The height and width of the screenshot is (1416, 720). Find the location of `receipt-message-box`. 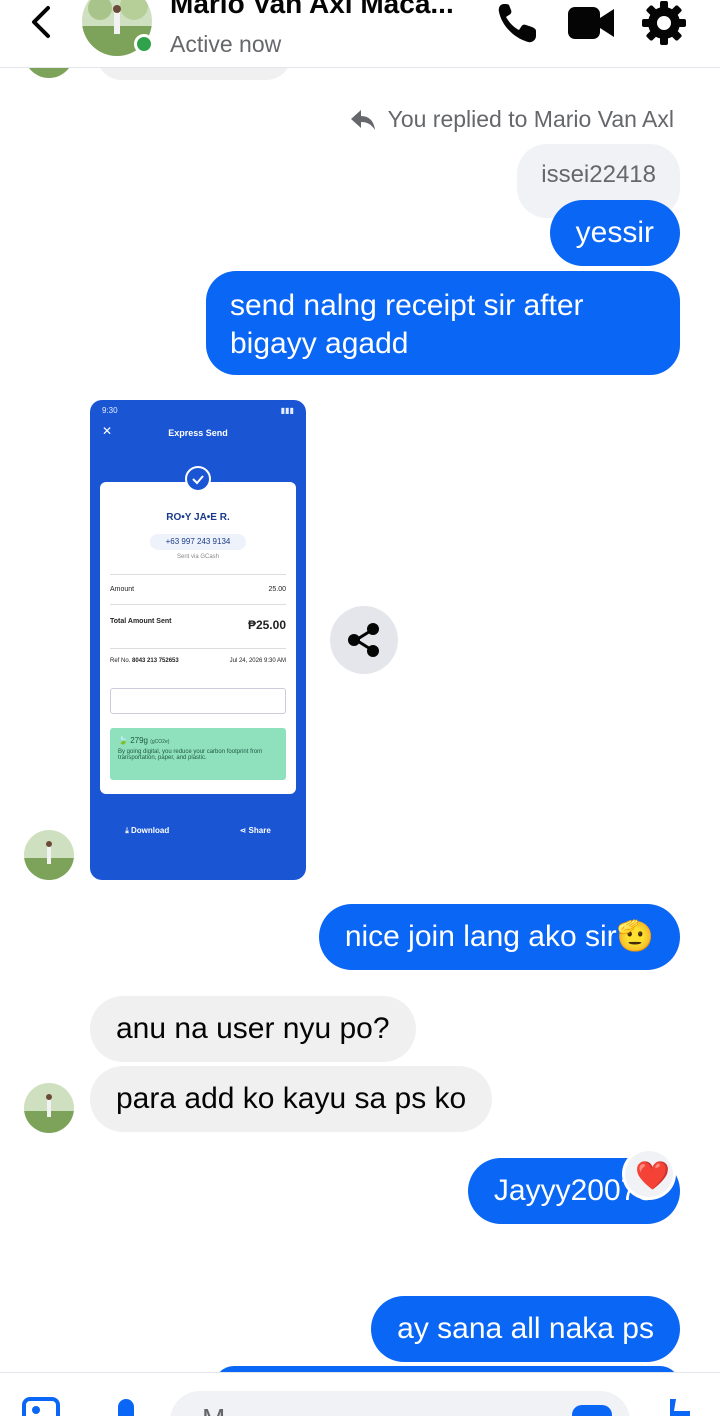

receipt-message-box is located at coordinates (198, 701).